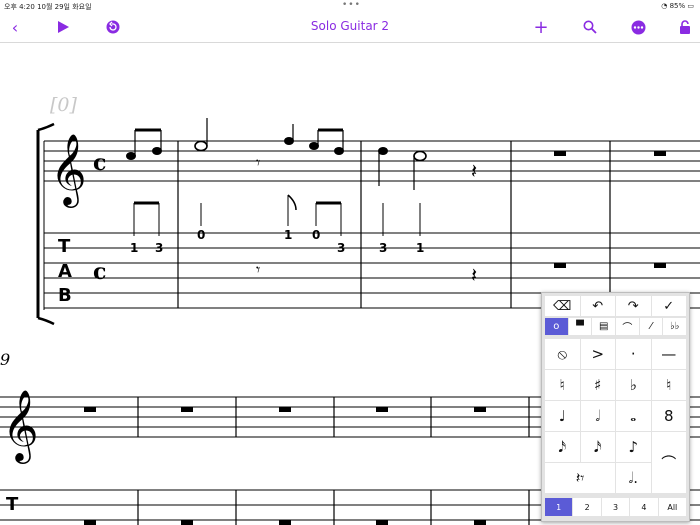  I want to click on quarter-note-icon: ♩, so click(562, 416).